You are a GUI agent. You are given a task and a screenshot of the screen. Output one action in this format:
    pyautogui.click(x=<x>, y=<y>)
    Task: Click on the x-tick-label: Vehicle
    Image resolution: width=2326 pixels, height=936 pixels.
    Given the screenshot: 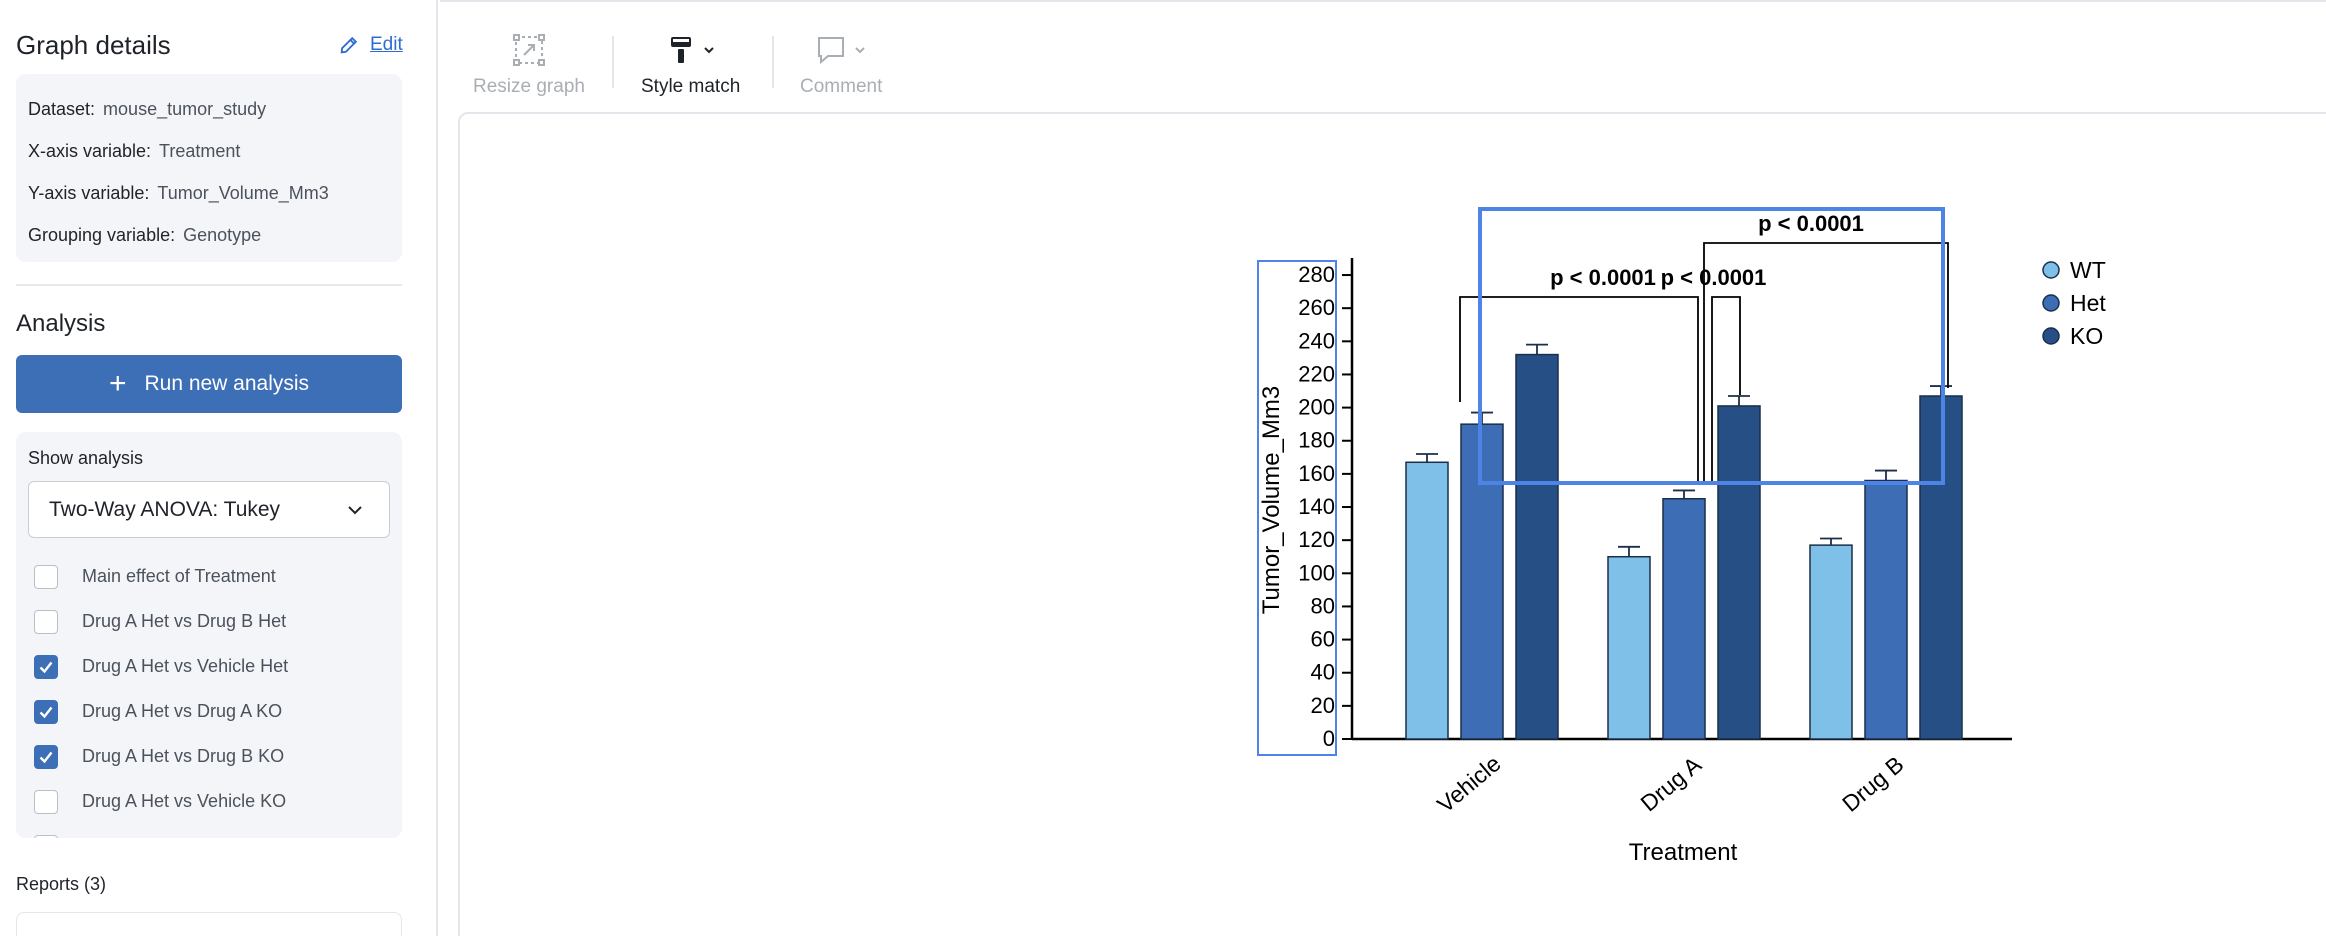 What is the action you would take?
    pyautogui.click(x=1469, y=784)
    